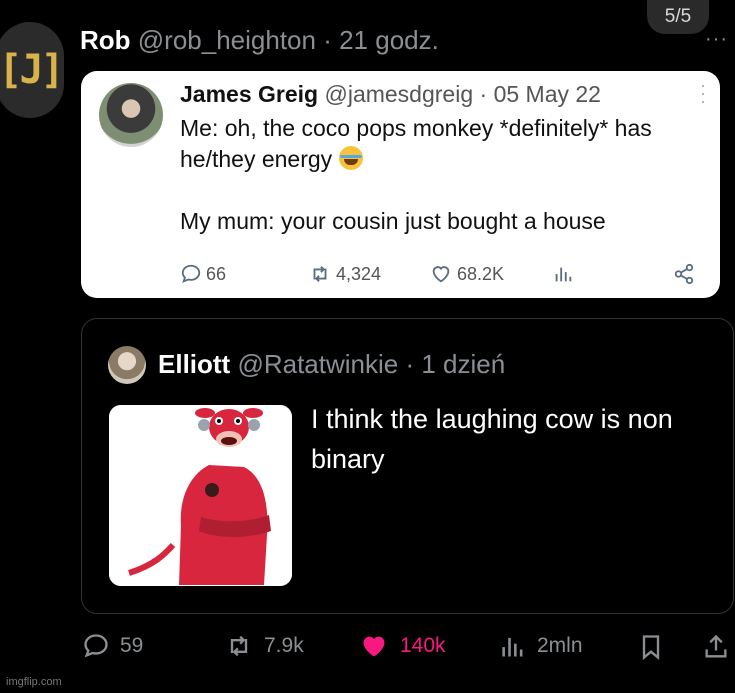 This screenshot has height=693, width=735. Describe the element at coordinates (703, 93) in the screenshot. I see `more-vertical-icon: · · ·` at that location.